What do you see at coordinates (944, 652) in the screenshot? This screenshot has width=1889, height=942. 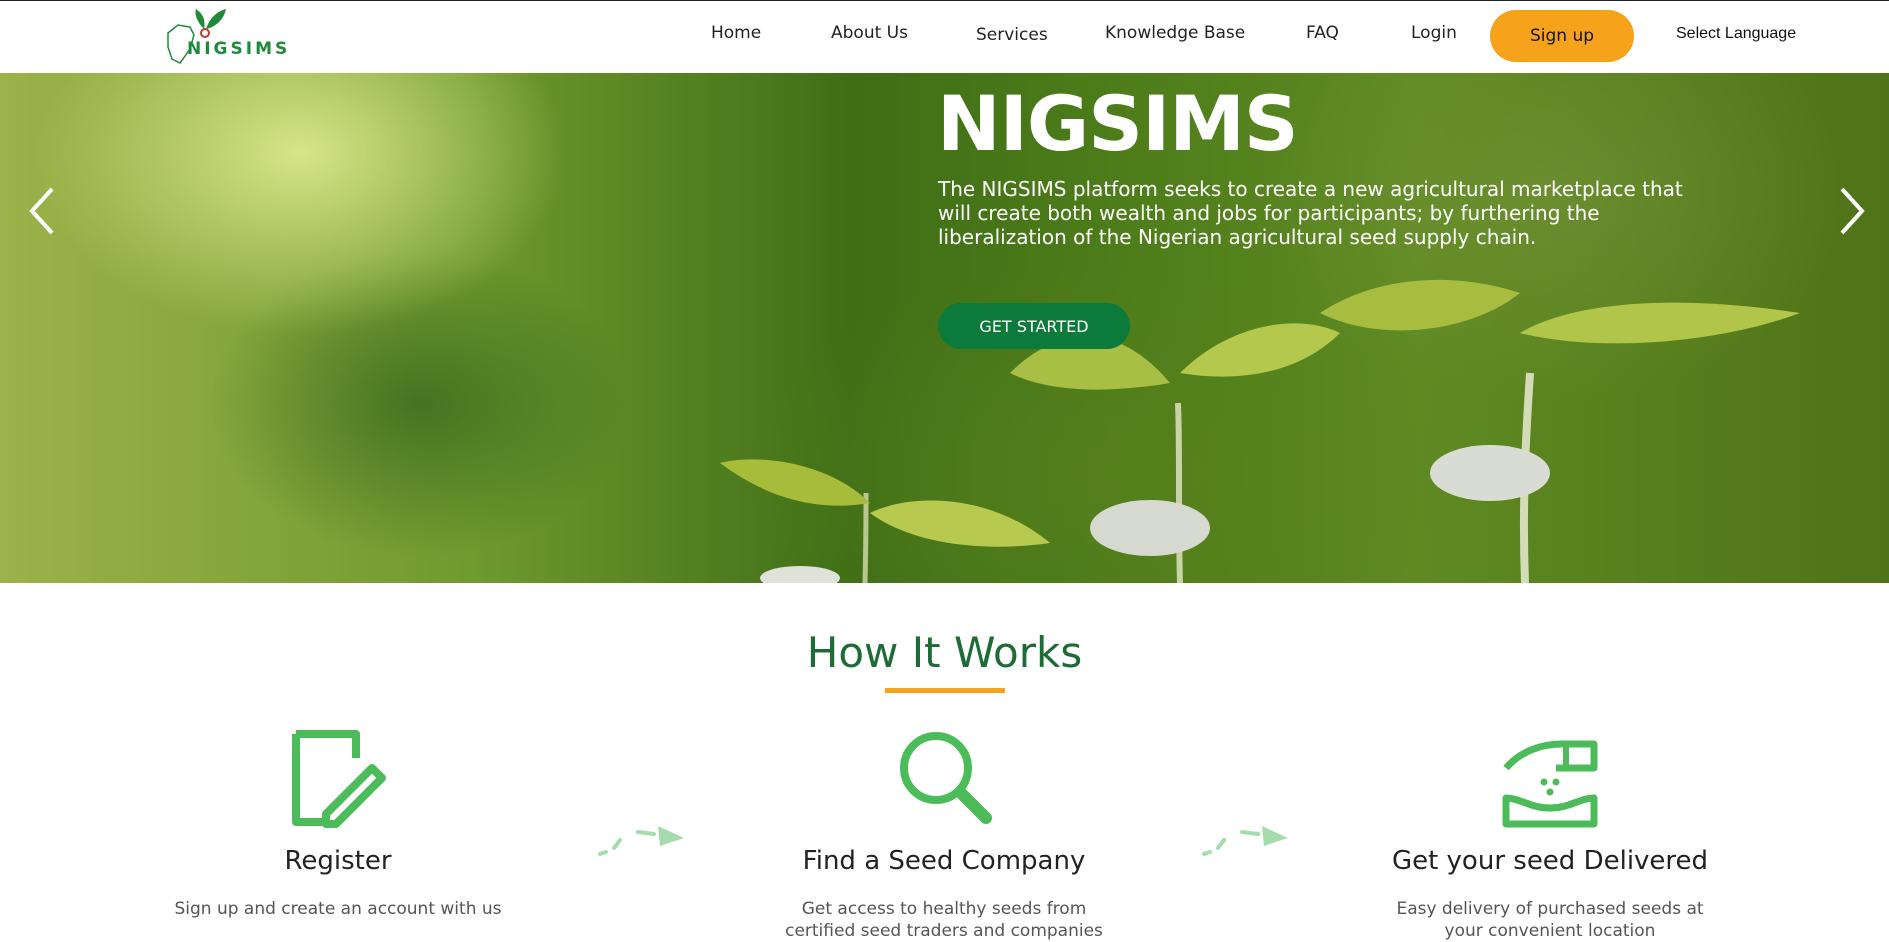 I see `section-title: How It Works` at bounding box center [944, 652].